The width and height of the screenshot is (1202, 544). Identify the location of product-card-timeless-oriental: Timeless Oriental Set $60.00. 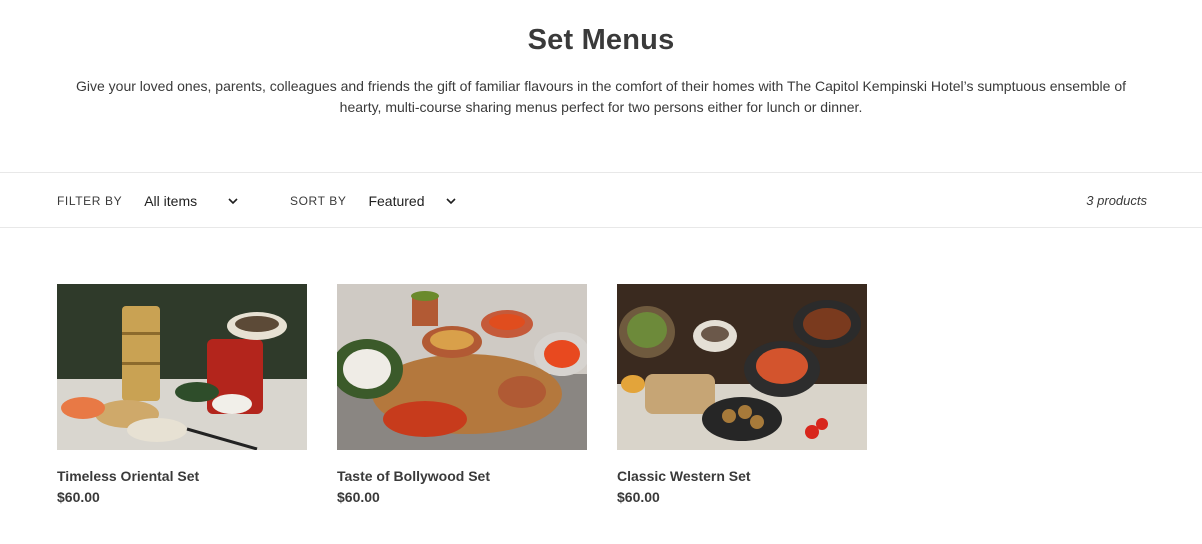
(182, 395).